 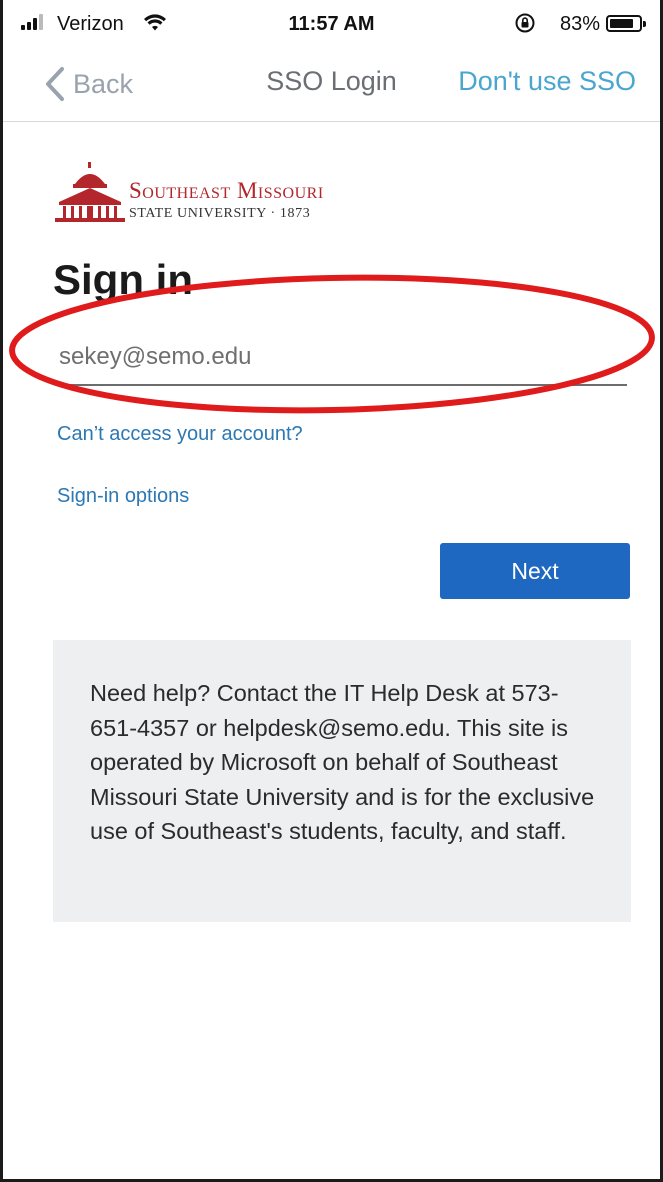 What do you see at coordinates (626, 23) in the screenshot?
I see `battery-icon` at bounding box center [626, 23].